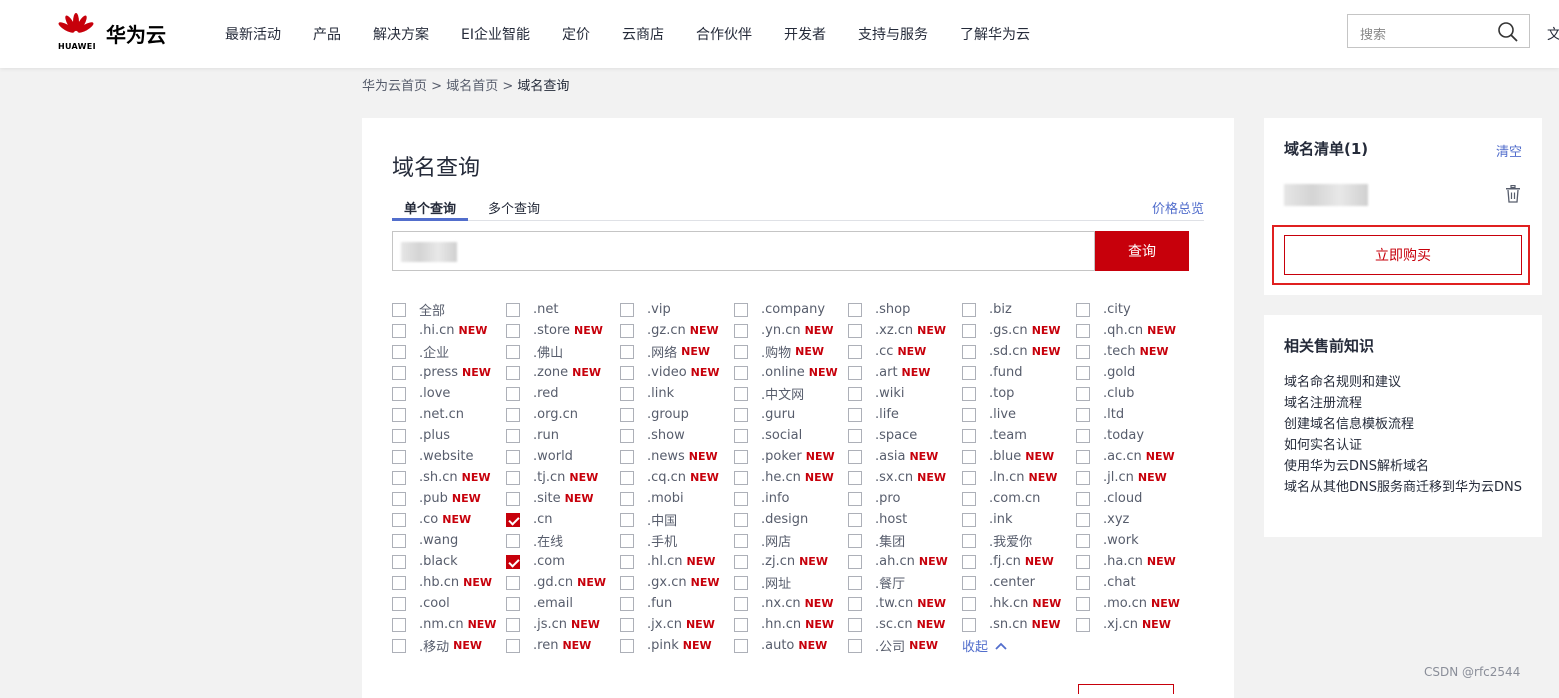 This screenshot has height=698, width=1559. What do you see at coordinates (1001, 498) in the screenshot?
I see `suffix-option: .com.cn` at bounding box center [1001, 498].